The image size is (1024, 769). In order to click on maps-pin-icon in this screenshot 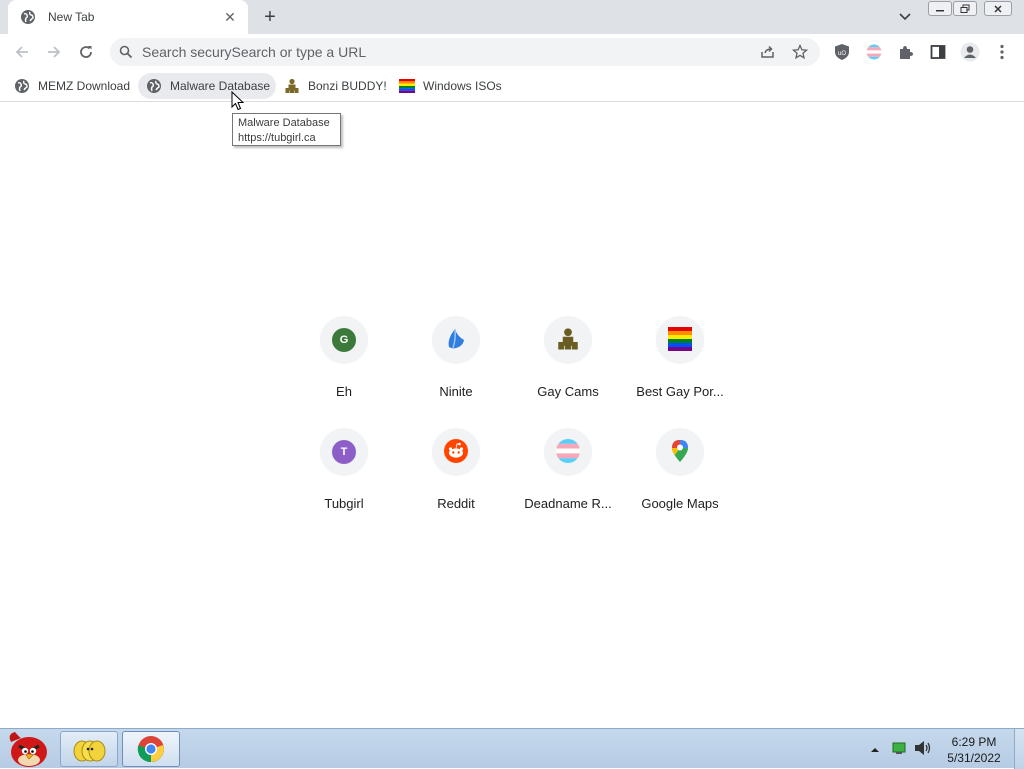, I will do `click(680, 452)`.